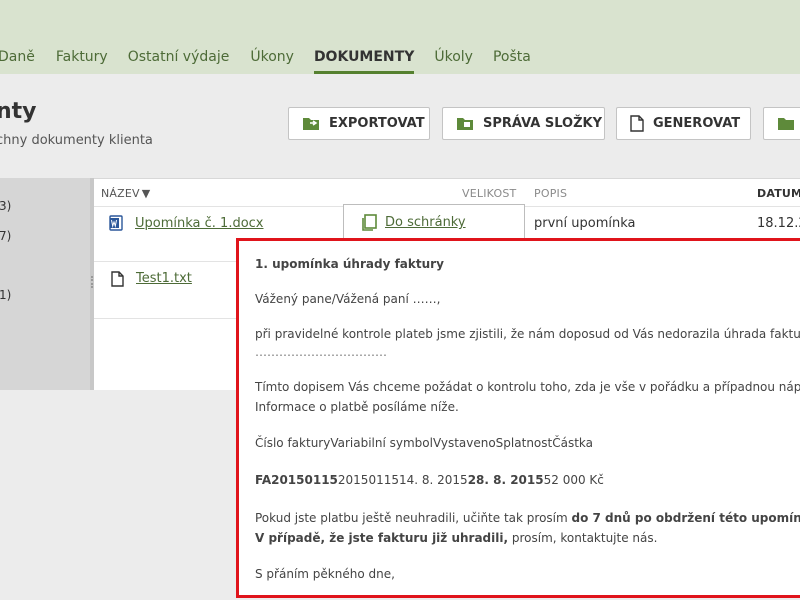 The image size is (800, 600). What do you see at coordinates (5, 206) in the screenshot?
I see `sidebar-item-1: 3)` at bounding box center [5, 206].